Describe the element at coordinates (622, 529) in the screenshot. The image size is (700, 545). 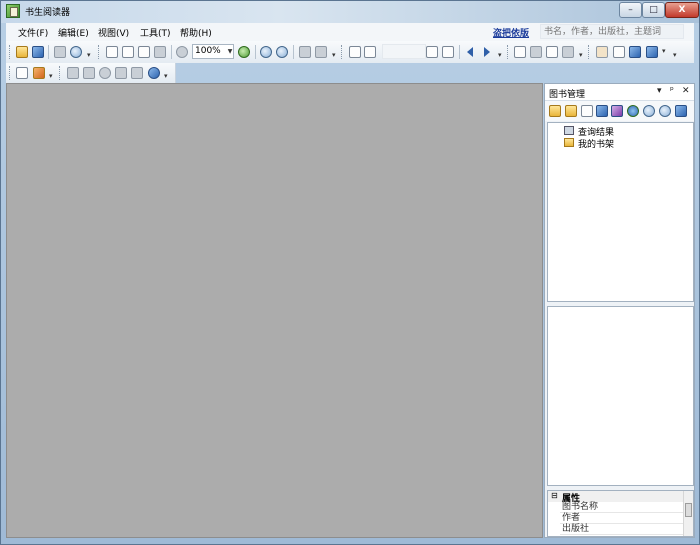
I see `property-row: 出版社` at that location.